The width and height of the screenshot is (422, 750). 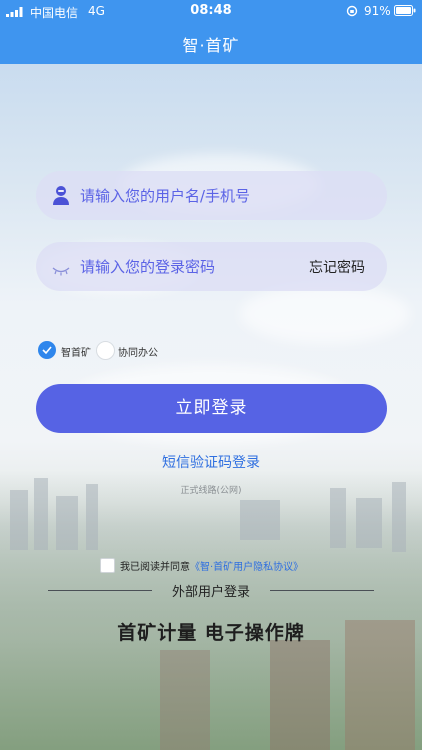 What do you see at coordinates (211, 590) in the screenshot?
I see `external-login-divider: 外部用户登录` at bounding box center [211, 590].